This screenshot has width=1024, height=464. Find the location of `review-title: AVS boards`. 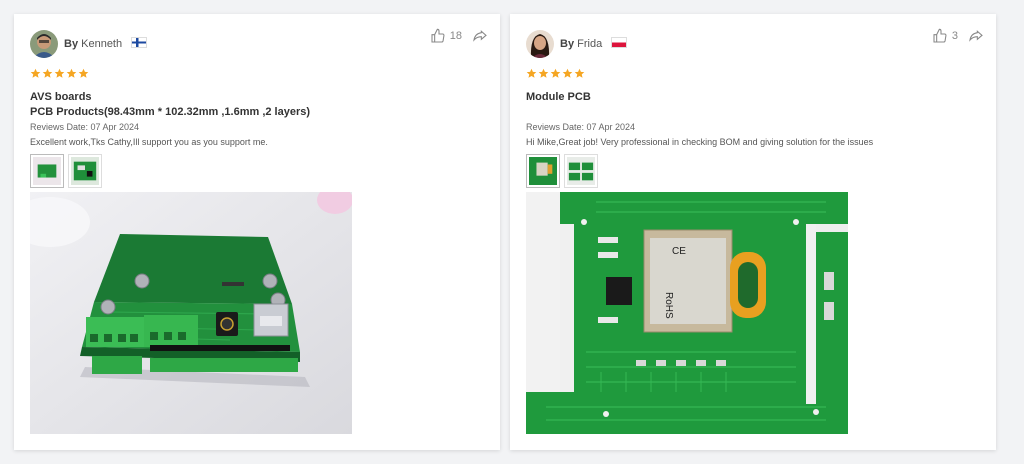

review-title: AVS boards is located at coordinates (61, 97).